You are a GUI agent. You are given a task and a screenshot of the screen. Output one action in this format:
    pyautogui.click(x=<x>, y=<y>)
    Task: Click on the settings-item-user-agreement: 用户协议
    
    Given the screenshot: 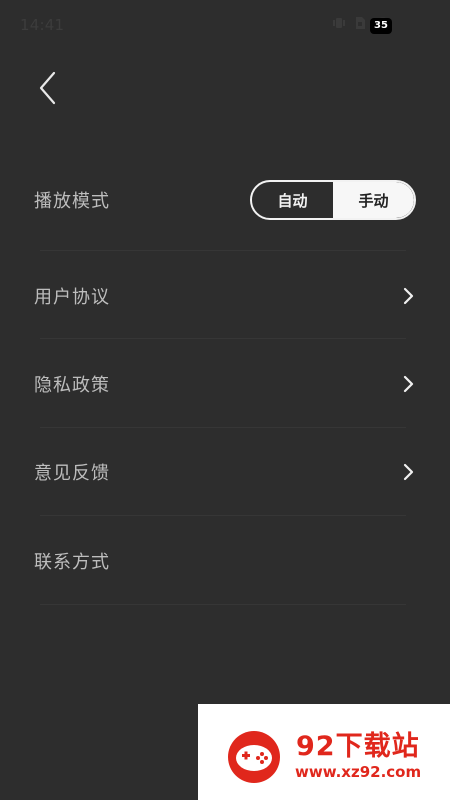 What is the action you would take?
    pyautogui.click(x=225, y=296)
    